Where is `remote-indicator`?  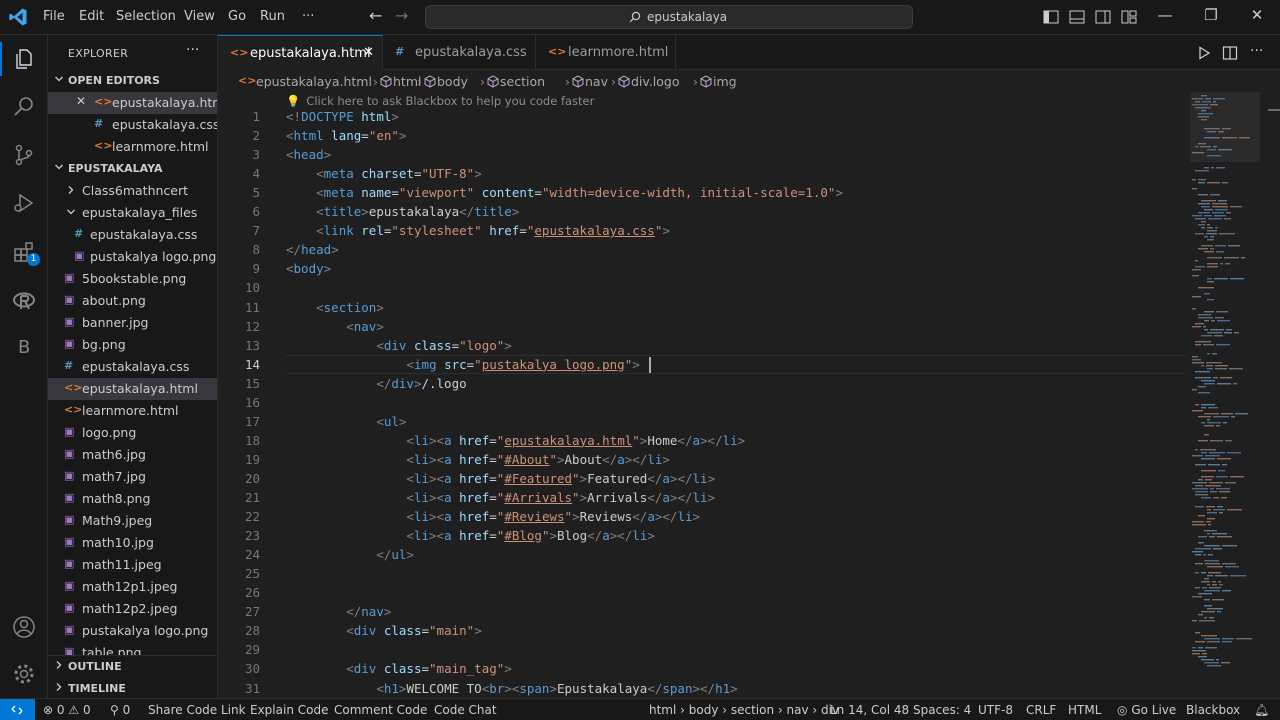 remote-indicator is located at coordinates (17, 709).